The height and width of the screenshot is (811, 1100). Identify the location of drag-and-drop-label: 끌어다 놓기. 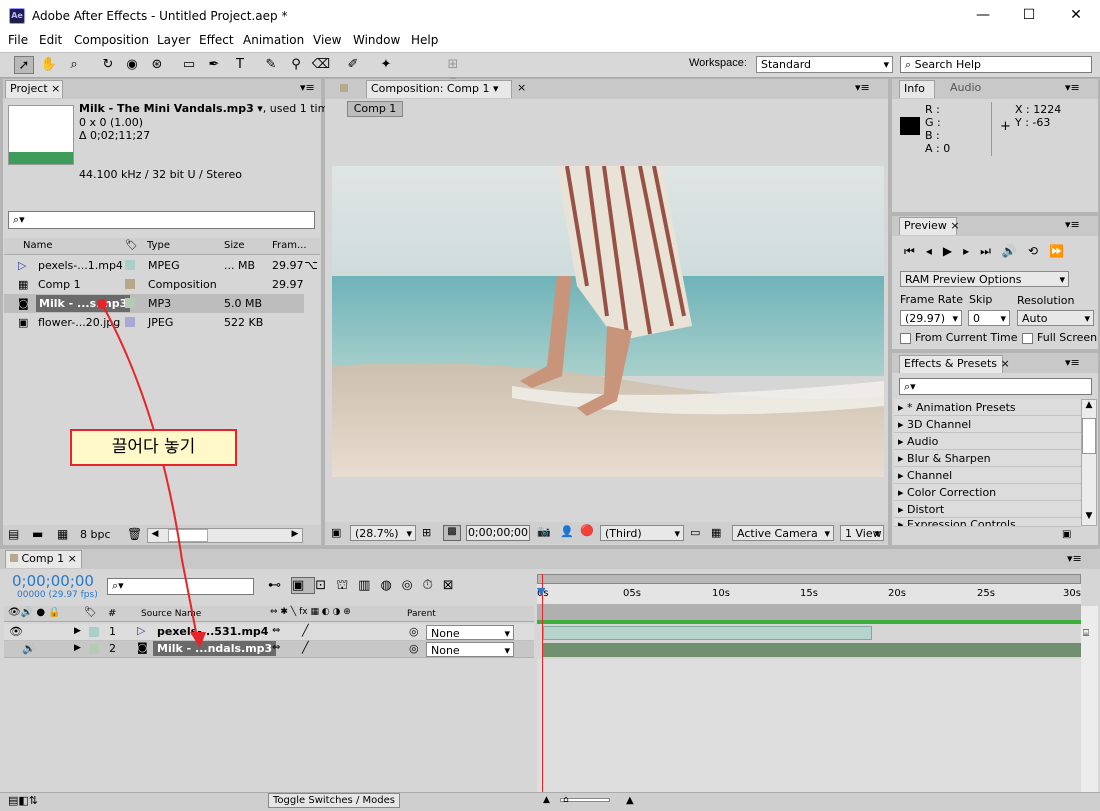
(153, 447).